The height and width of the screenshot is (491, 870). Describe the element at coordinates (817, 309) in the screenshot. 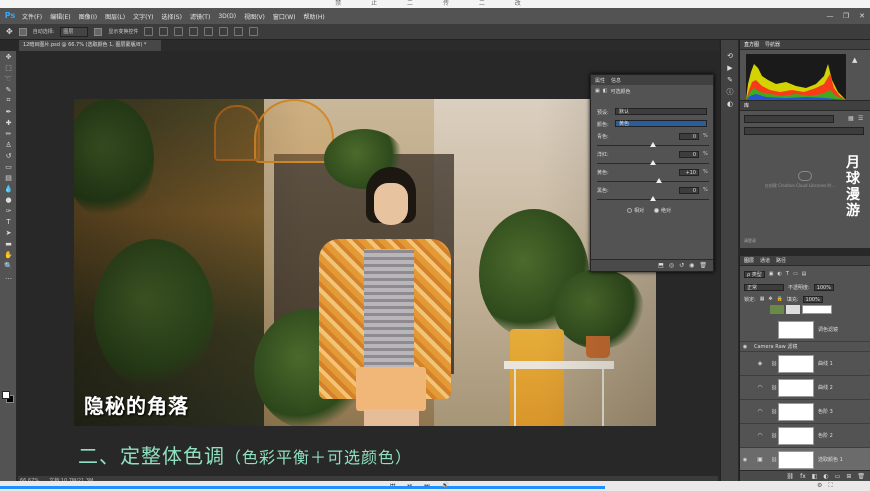

I see `filter-mask-thumbnail` at that location.